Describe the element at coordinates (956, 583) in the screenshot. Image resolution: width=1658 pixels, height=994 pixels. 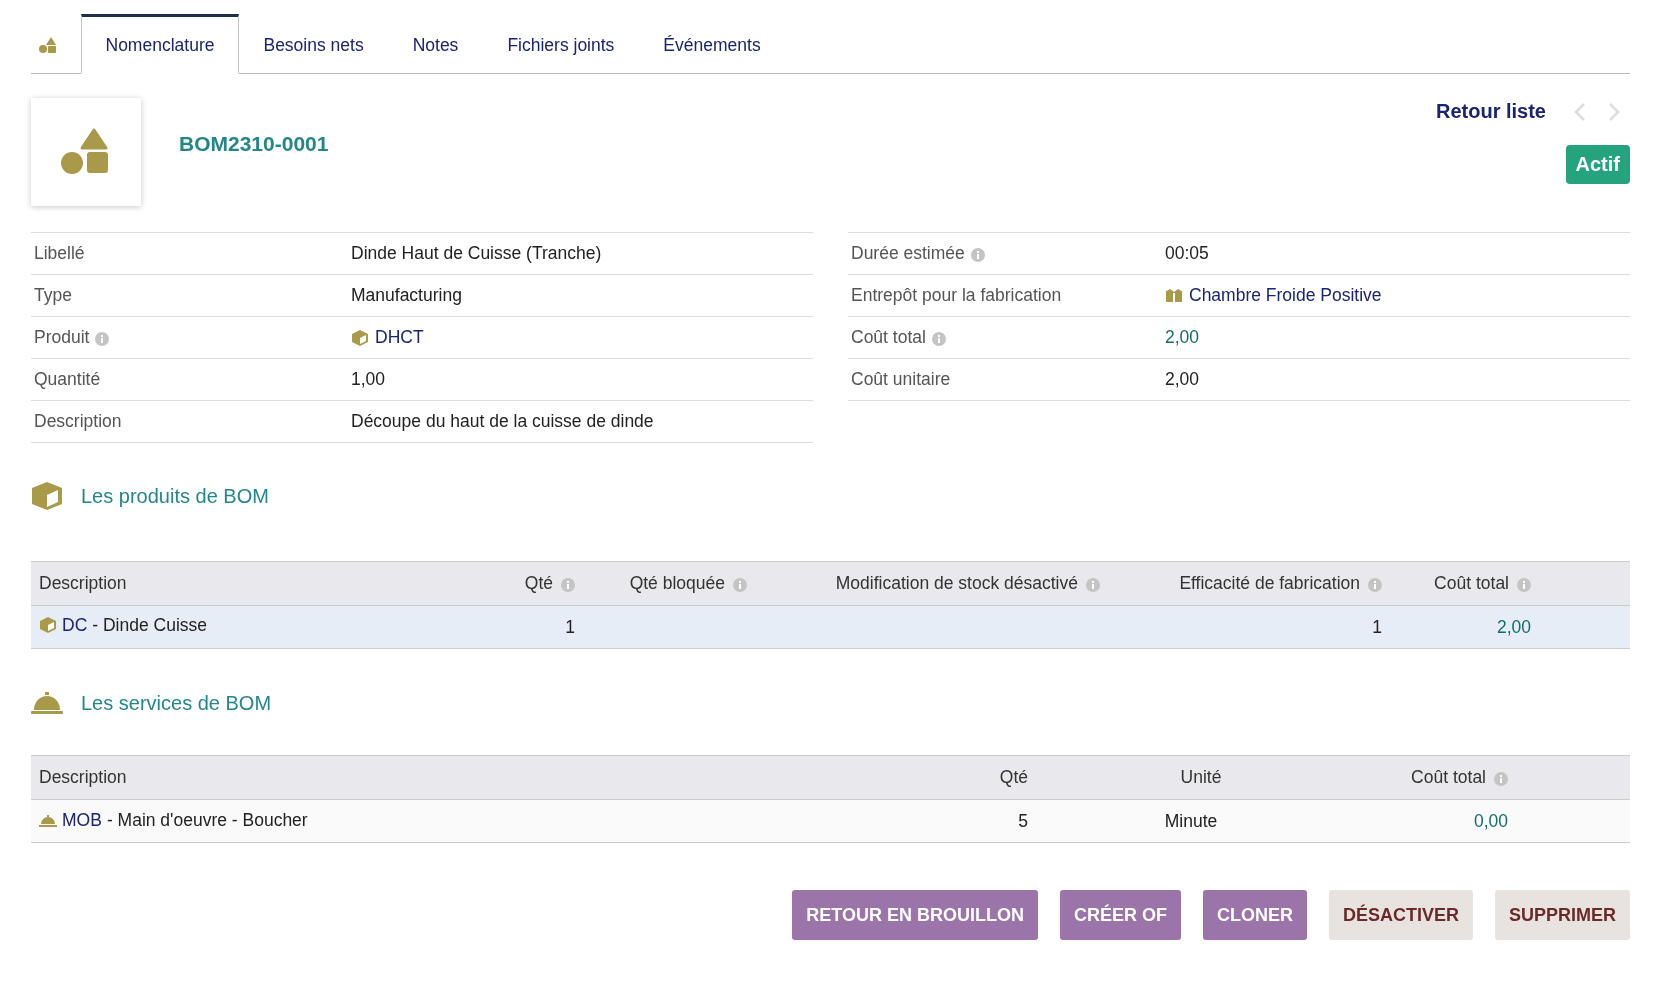
I see `column-header: Modification de stock désactivé` at that location.